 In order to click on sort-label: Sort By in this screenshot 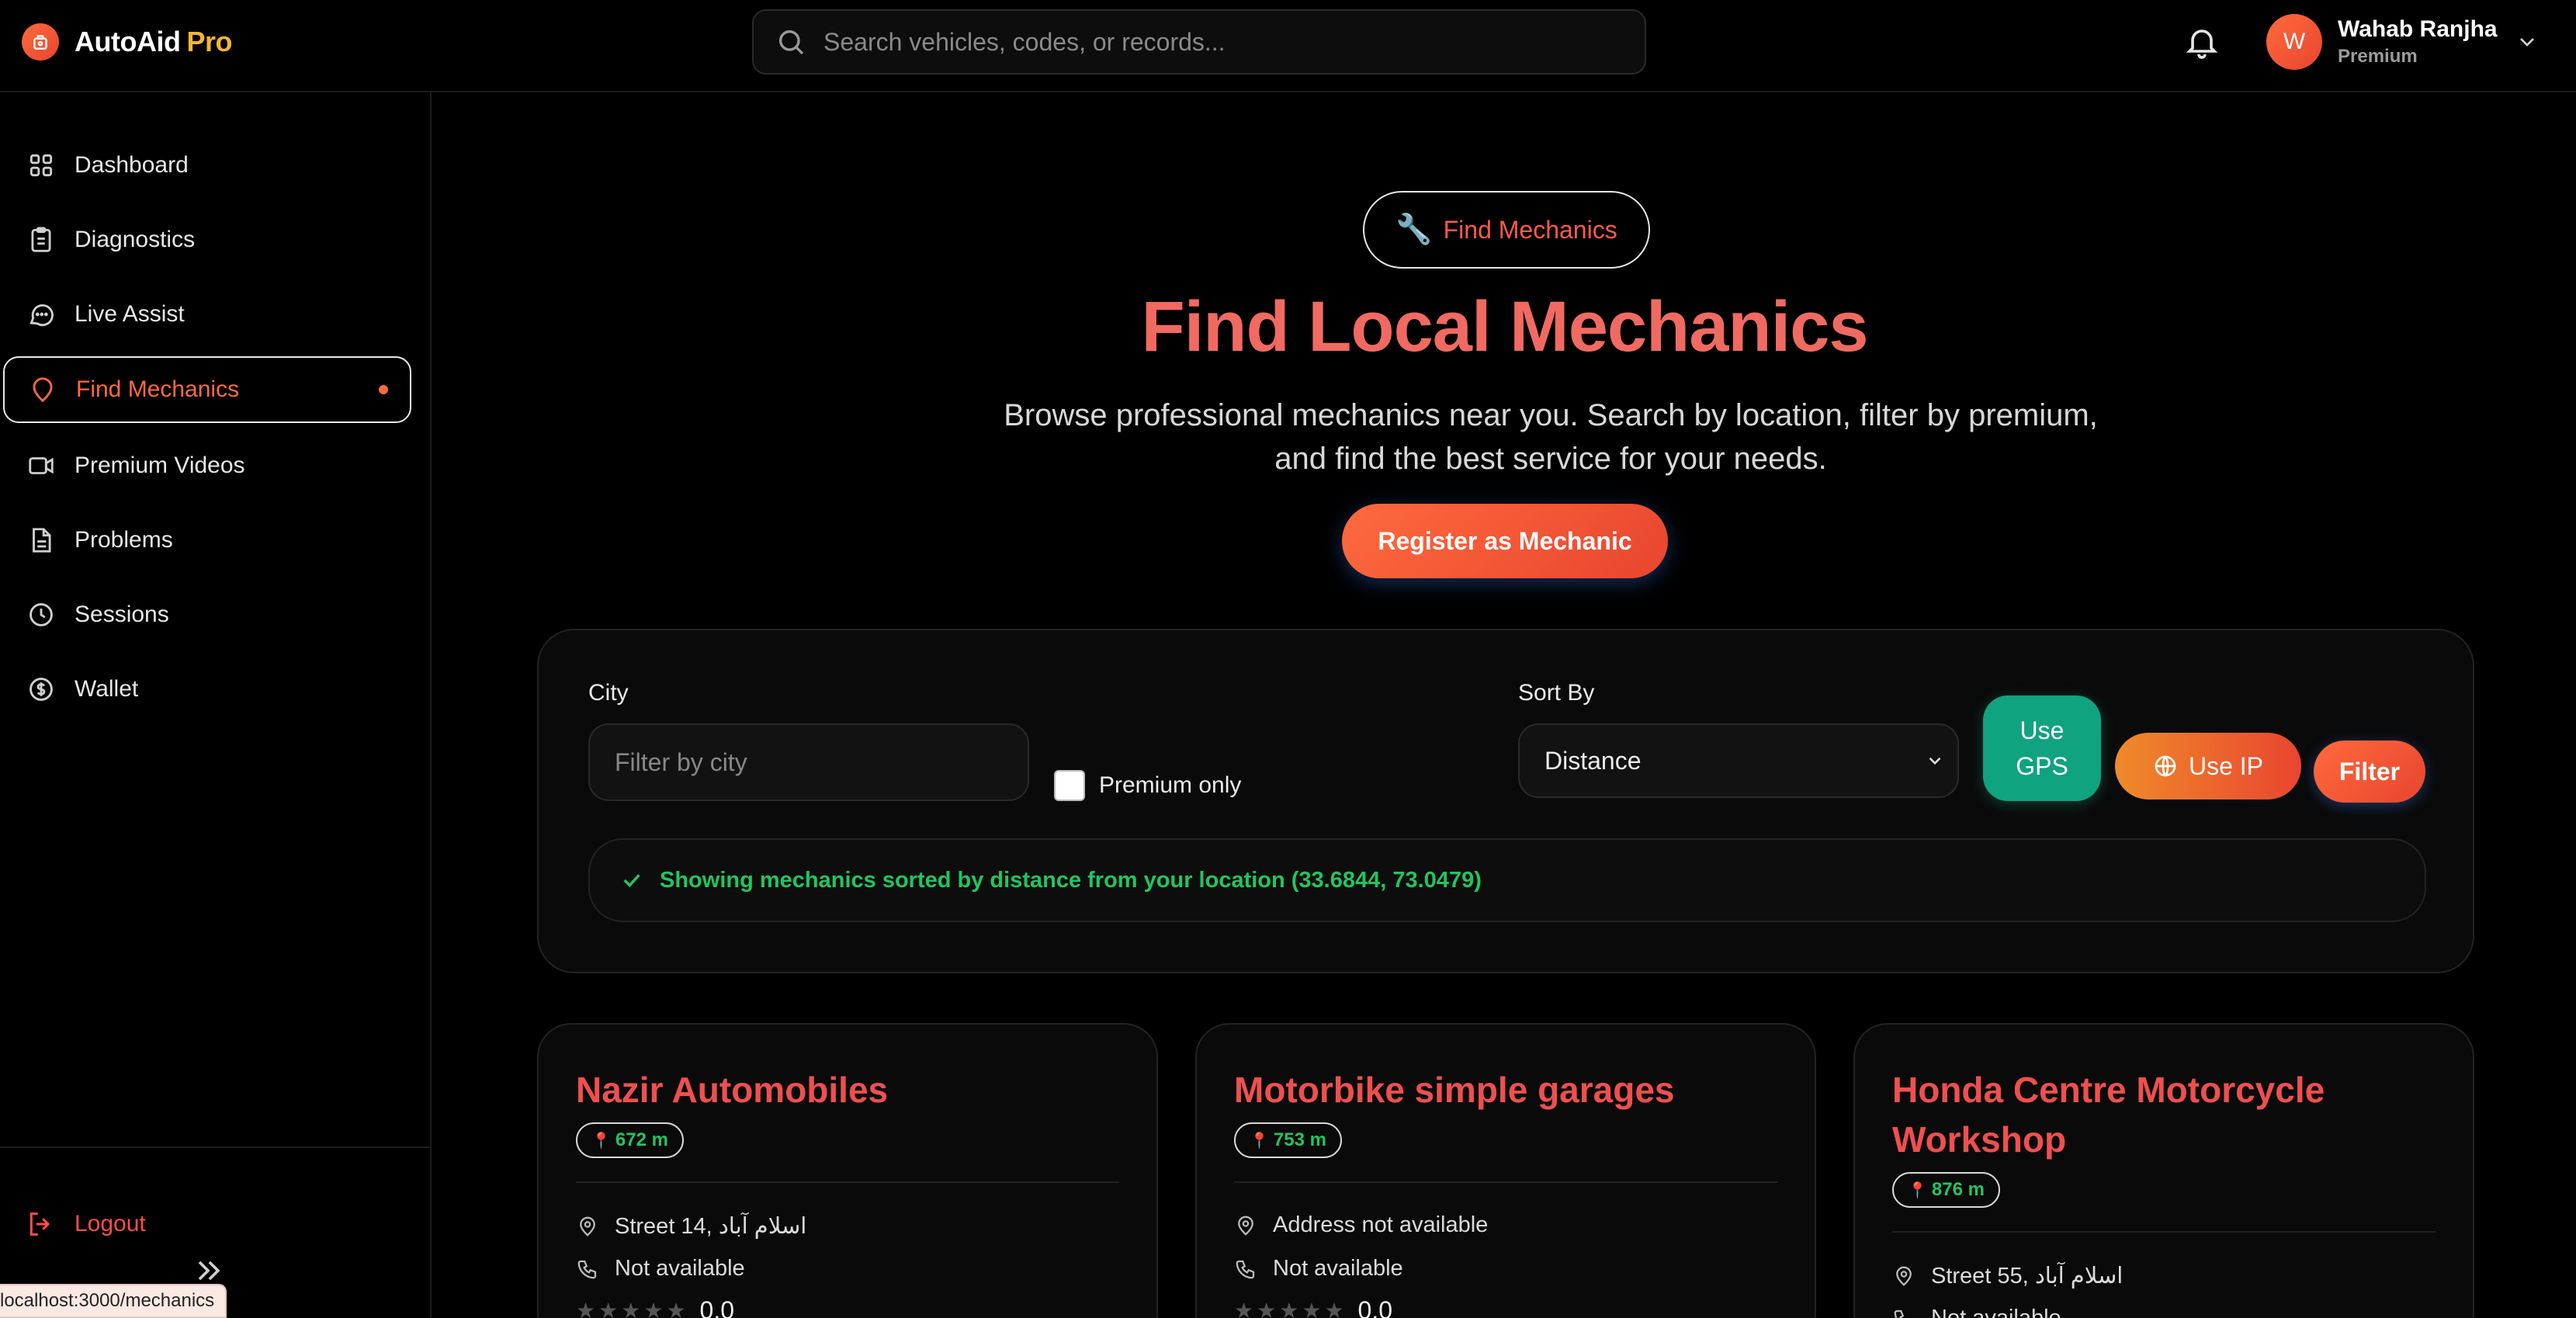, I will do `click(1556, 693)`.